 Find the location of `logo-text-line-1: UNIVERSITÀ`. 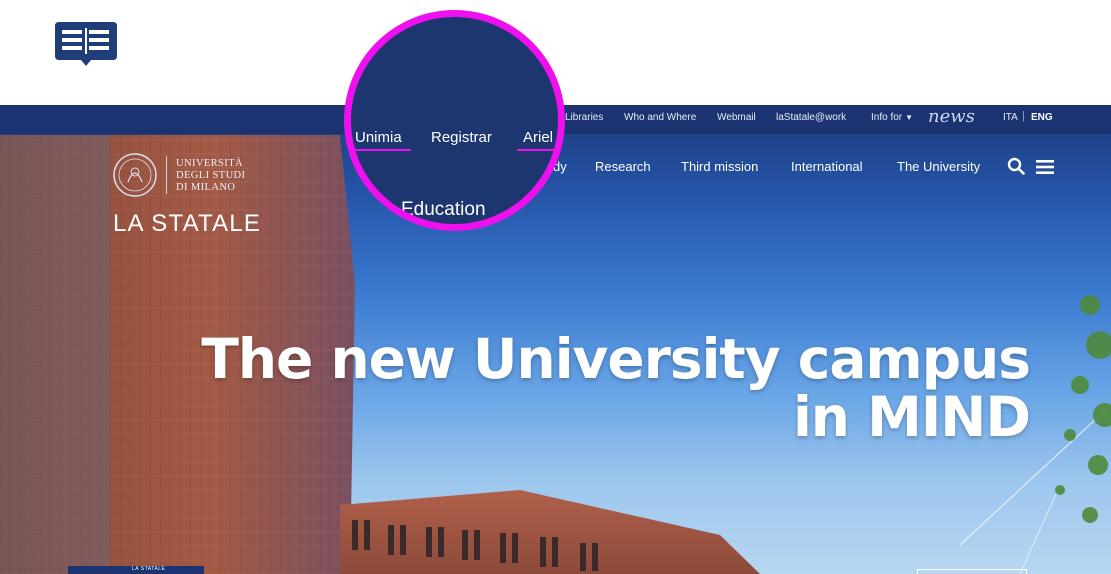

logo-text-line-1: UNIVERSITÀ is located at coordinates (209, 163).